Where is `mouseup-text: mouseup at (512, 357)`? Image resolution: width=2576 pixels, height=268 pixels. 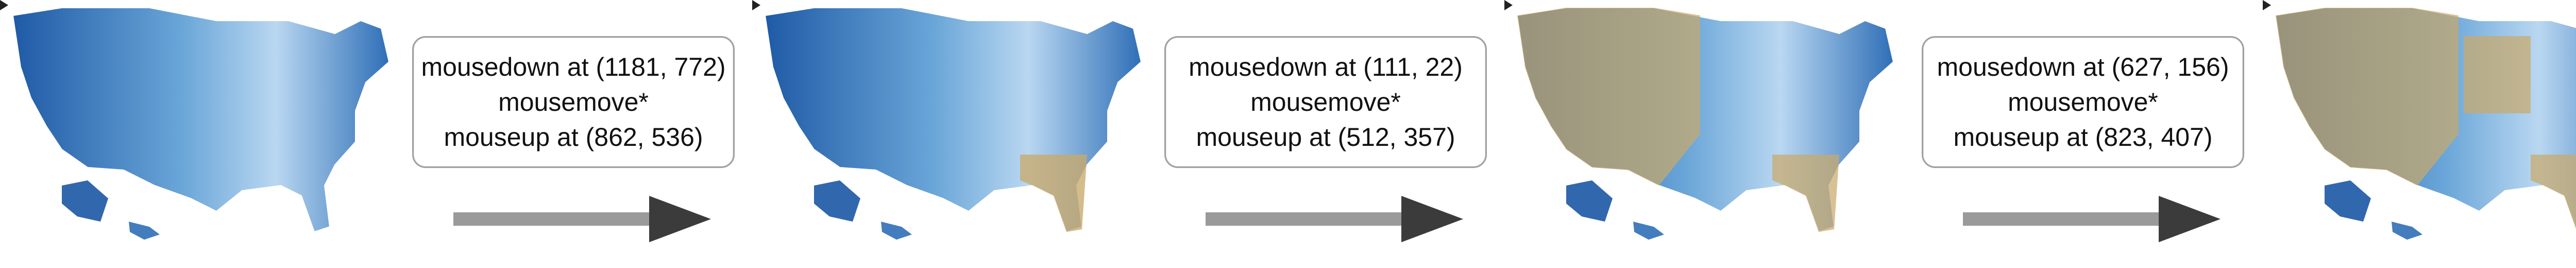
mouseup-text: mouseup at (512, 357) is located at coordinates (1325, 137).